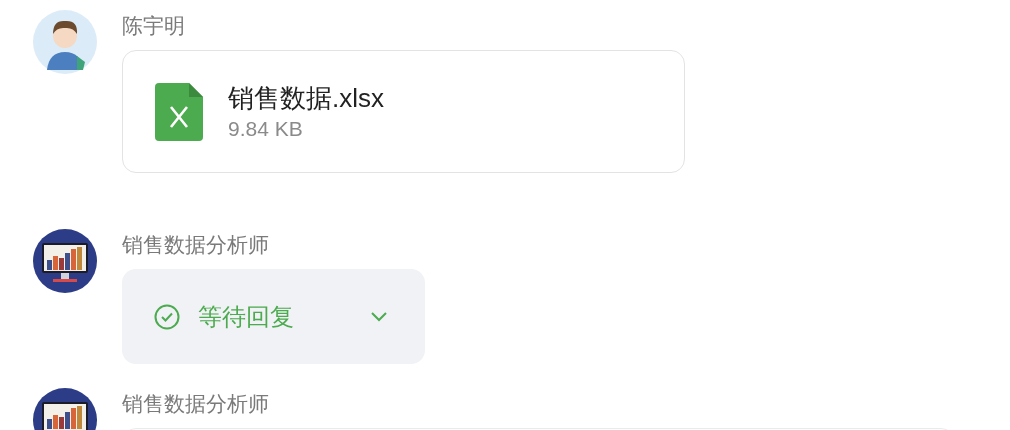 This screenshot has height=430, width=1010. I want to click on spreadsheet-file-icon, so click(179, 111).